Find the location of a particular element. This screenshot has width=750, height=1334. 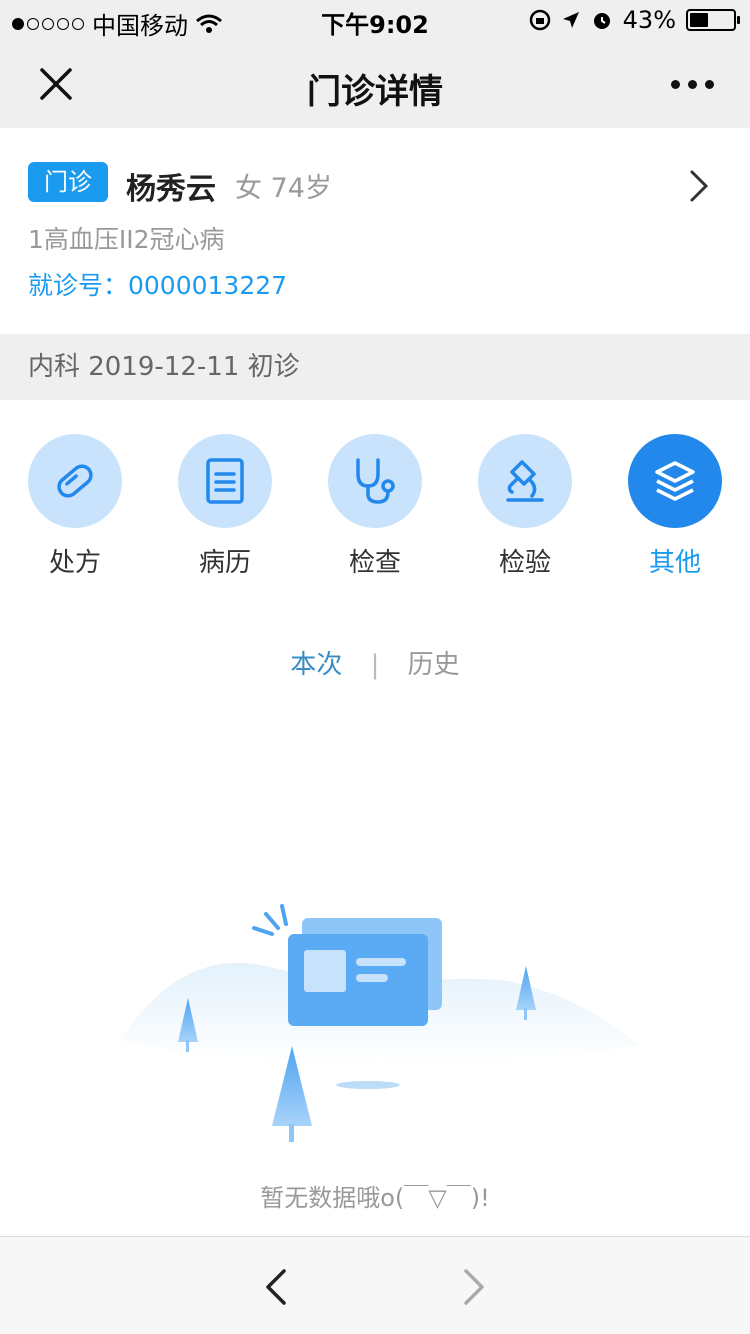

category-examination: 检查 is located at coordinates (375, 506).